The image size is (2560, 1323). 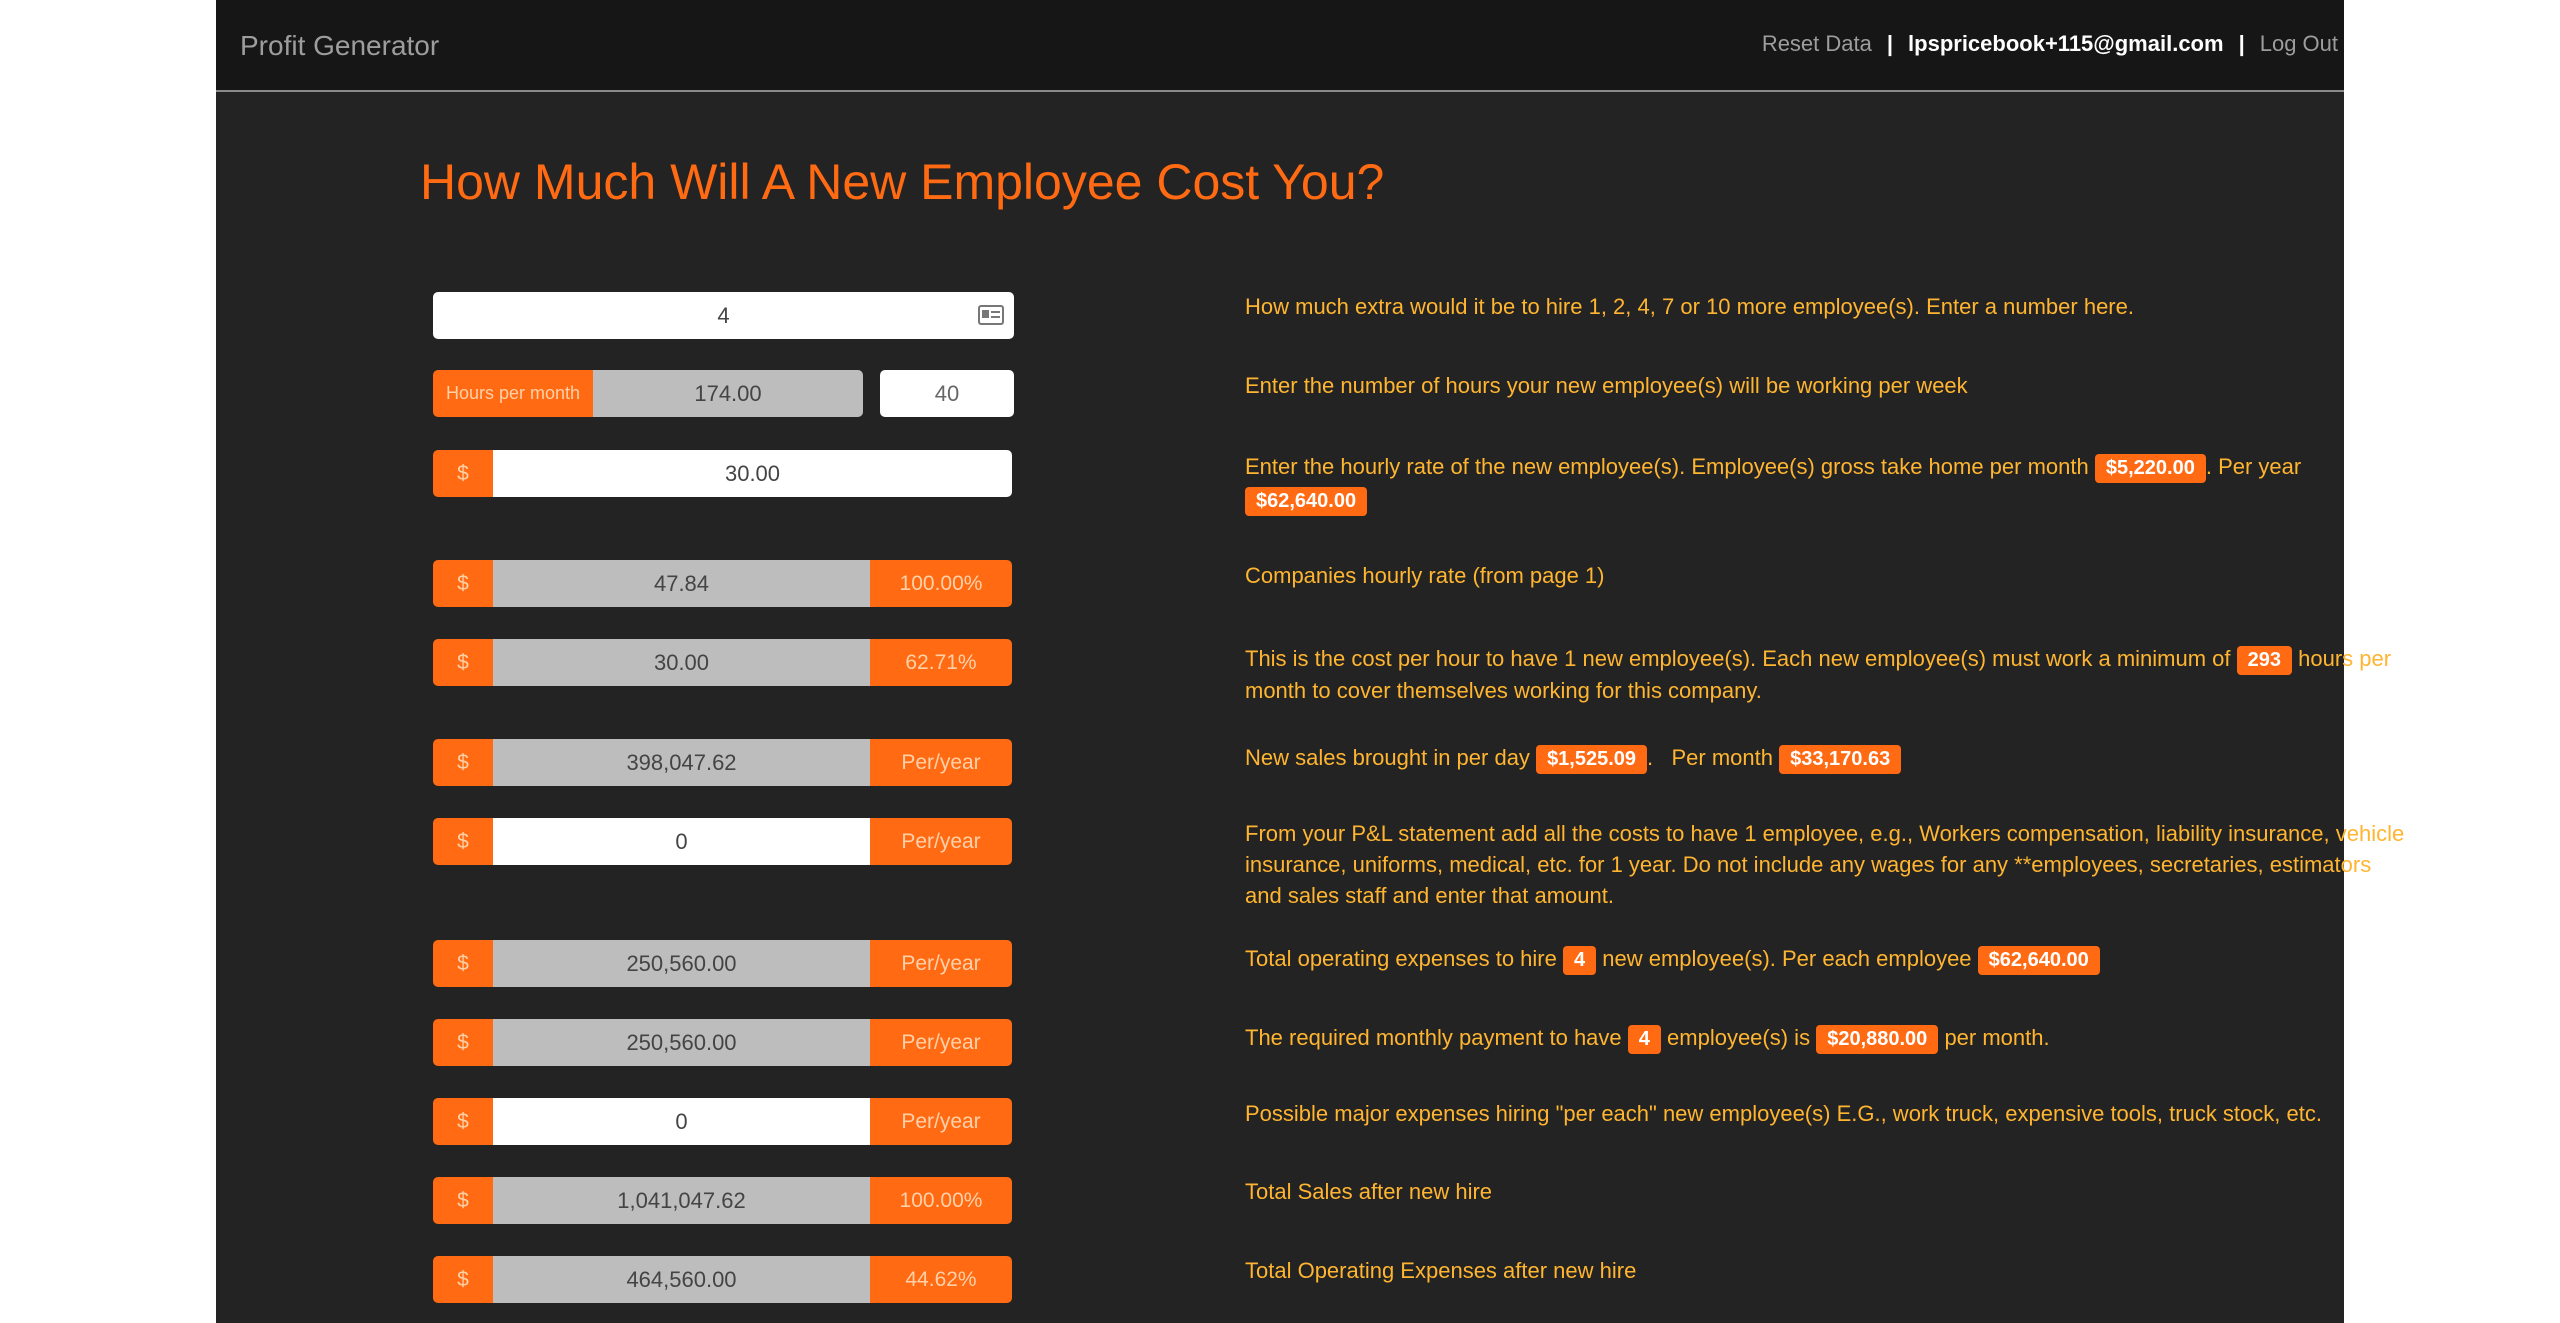 I want to click on company-rate-field: 47.84, so click(x=681, y=583).